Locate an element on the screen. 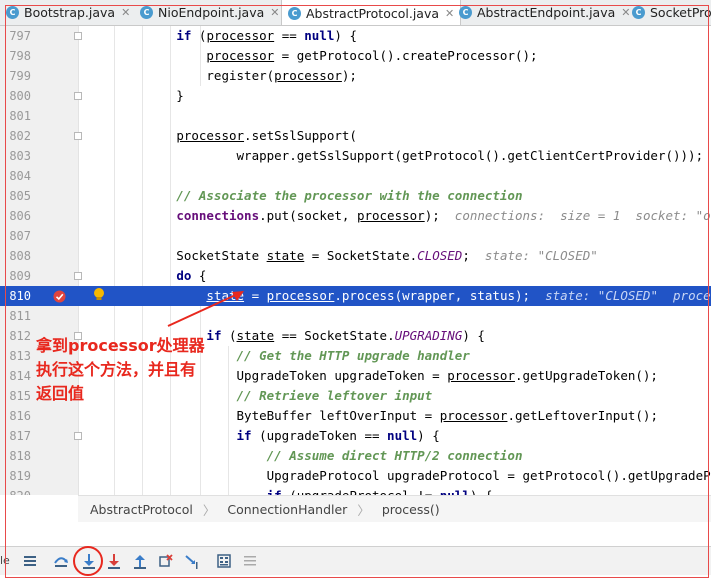 This screenshot has height=583, width=711. code-line: 811 is located at coordinates (355, 316).